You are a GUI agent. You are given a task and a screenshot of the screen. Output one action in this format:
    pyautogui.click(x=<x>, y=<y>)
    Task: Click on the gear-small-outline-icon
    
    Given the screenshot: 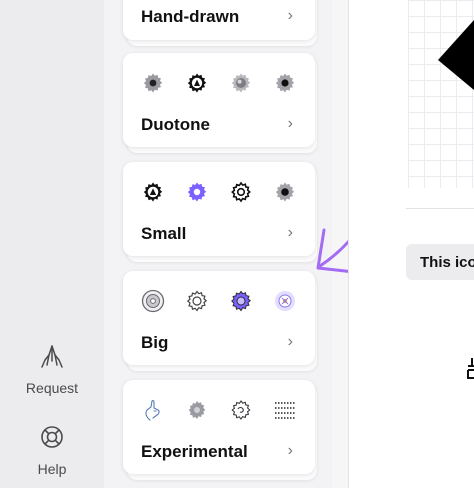 What is the action you would take?
    pyautogui.click(x=153, y=192)
    